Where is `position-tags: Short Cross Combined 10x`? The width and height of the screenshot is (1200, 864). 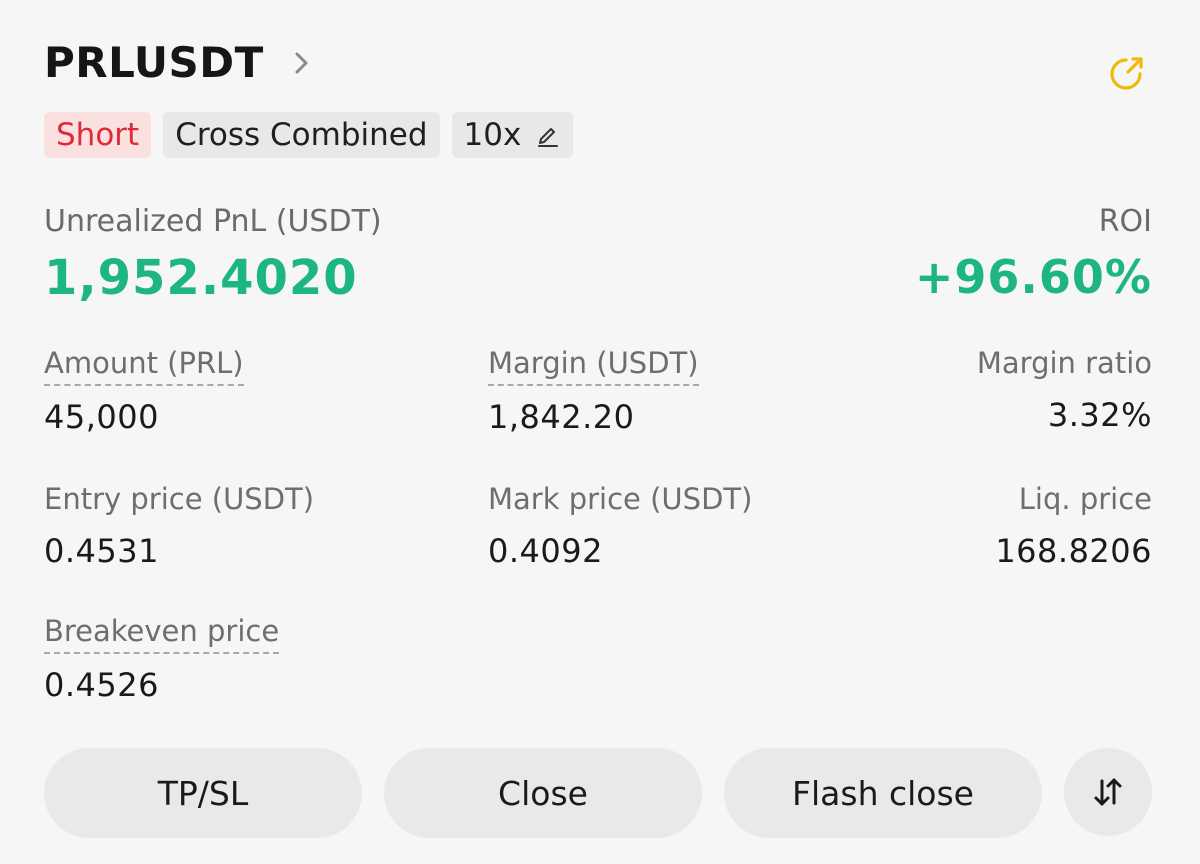
position-tags: Short Cross Combined 10x is located at coordinates (309, 135).